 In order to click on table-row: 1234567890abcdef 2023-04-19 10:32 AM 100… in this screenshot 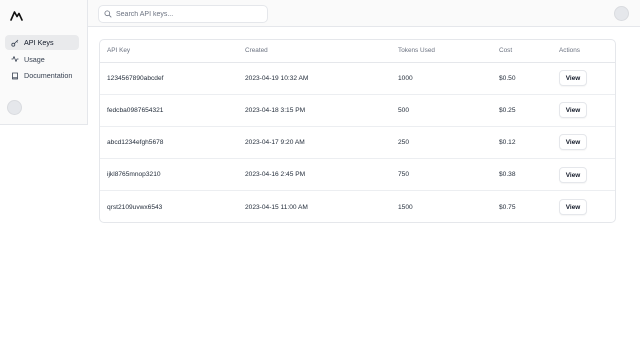, I will do `click(357, 78)`.